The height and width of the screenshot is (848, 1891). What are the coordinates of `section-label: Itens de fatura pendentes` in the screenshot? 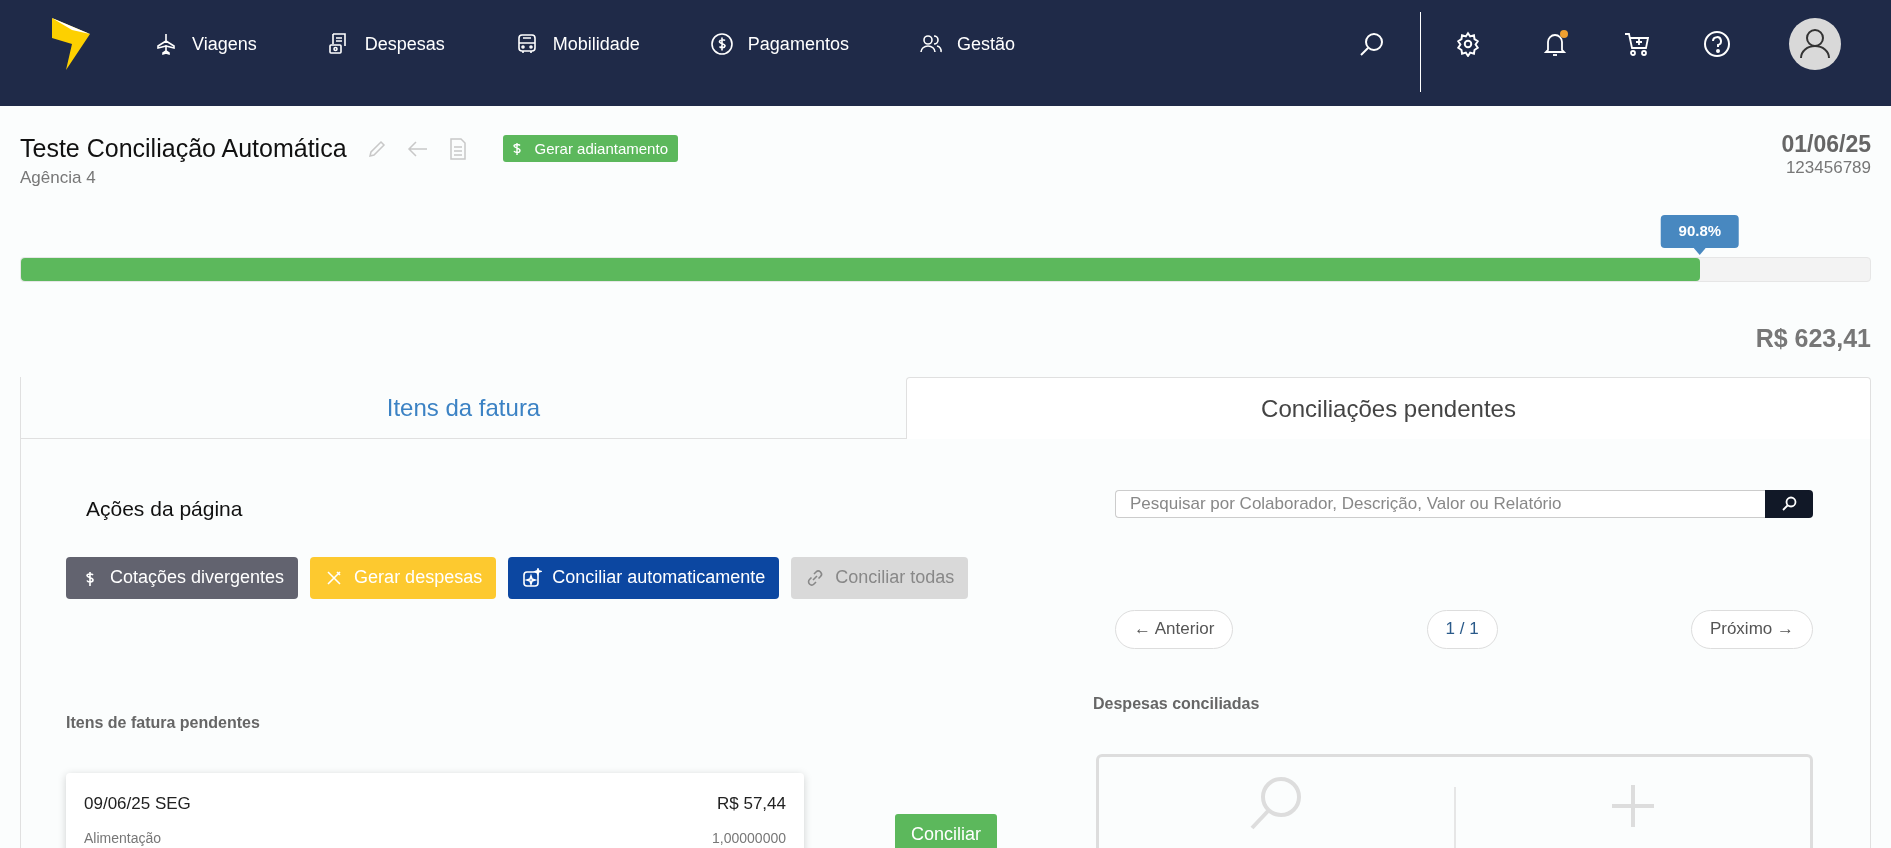 It's located at (163, 722).